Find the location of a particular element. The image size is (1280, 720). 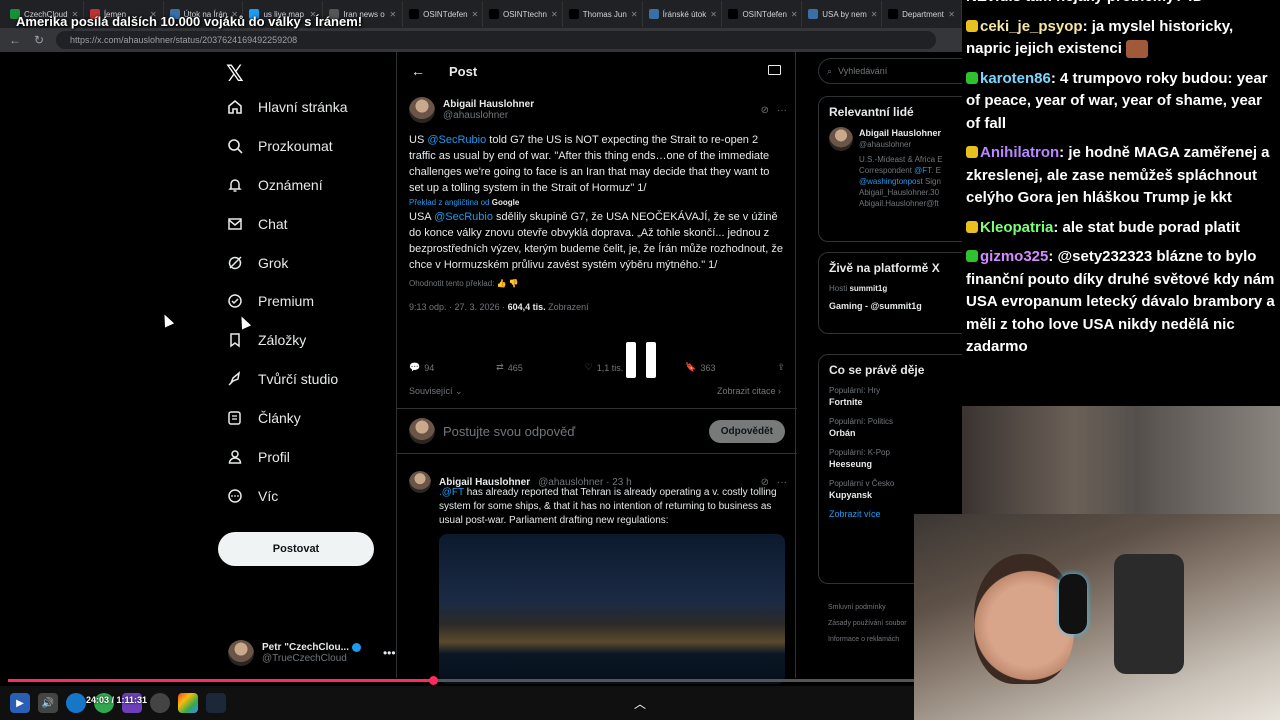

live-title: Gaming - @summit1g is located at coordinates (895, 306).